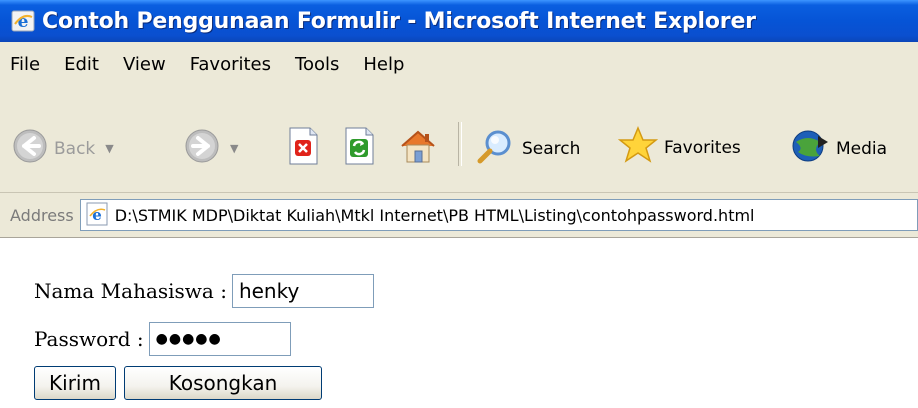  What do you see at coordinates (862, 148) in the screenshot?
I see `media-label: Media` at bounding box center [862, 148].